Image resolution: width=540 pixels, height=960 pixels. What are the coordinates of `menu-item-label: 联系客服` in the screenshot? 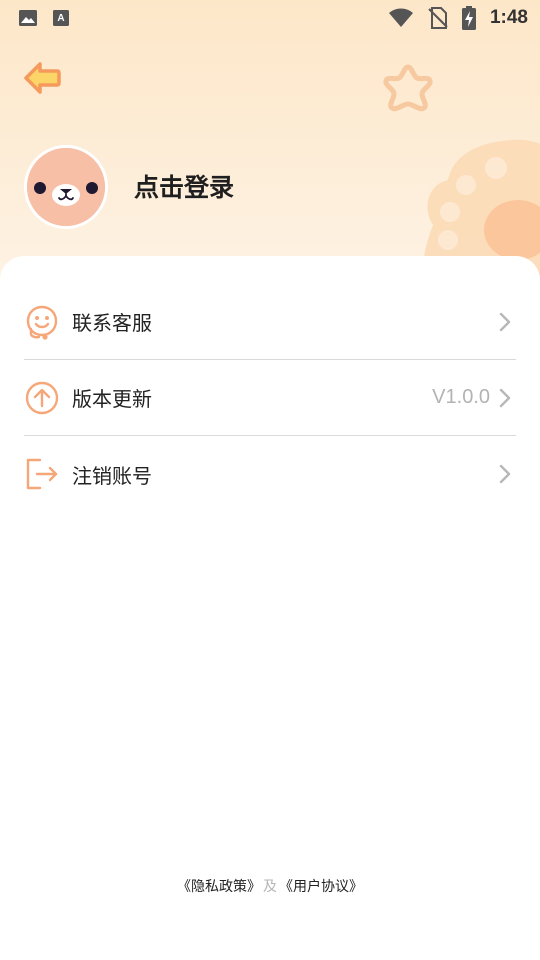 It's located at (112, 323).